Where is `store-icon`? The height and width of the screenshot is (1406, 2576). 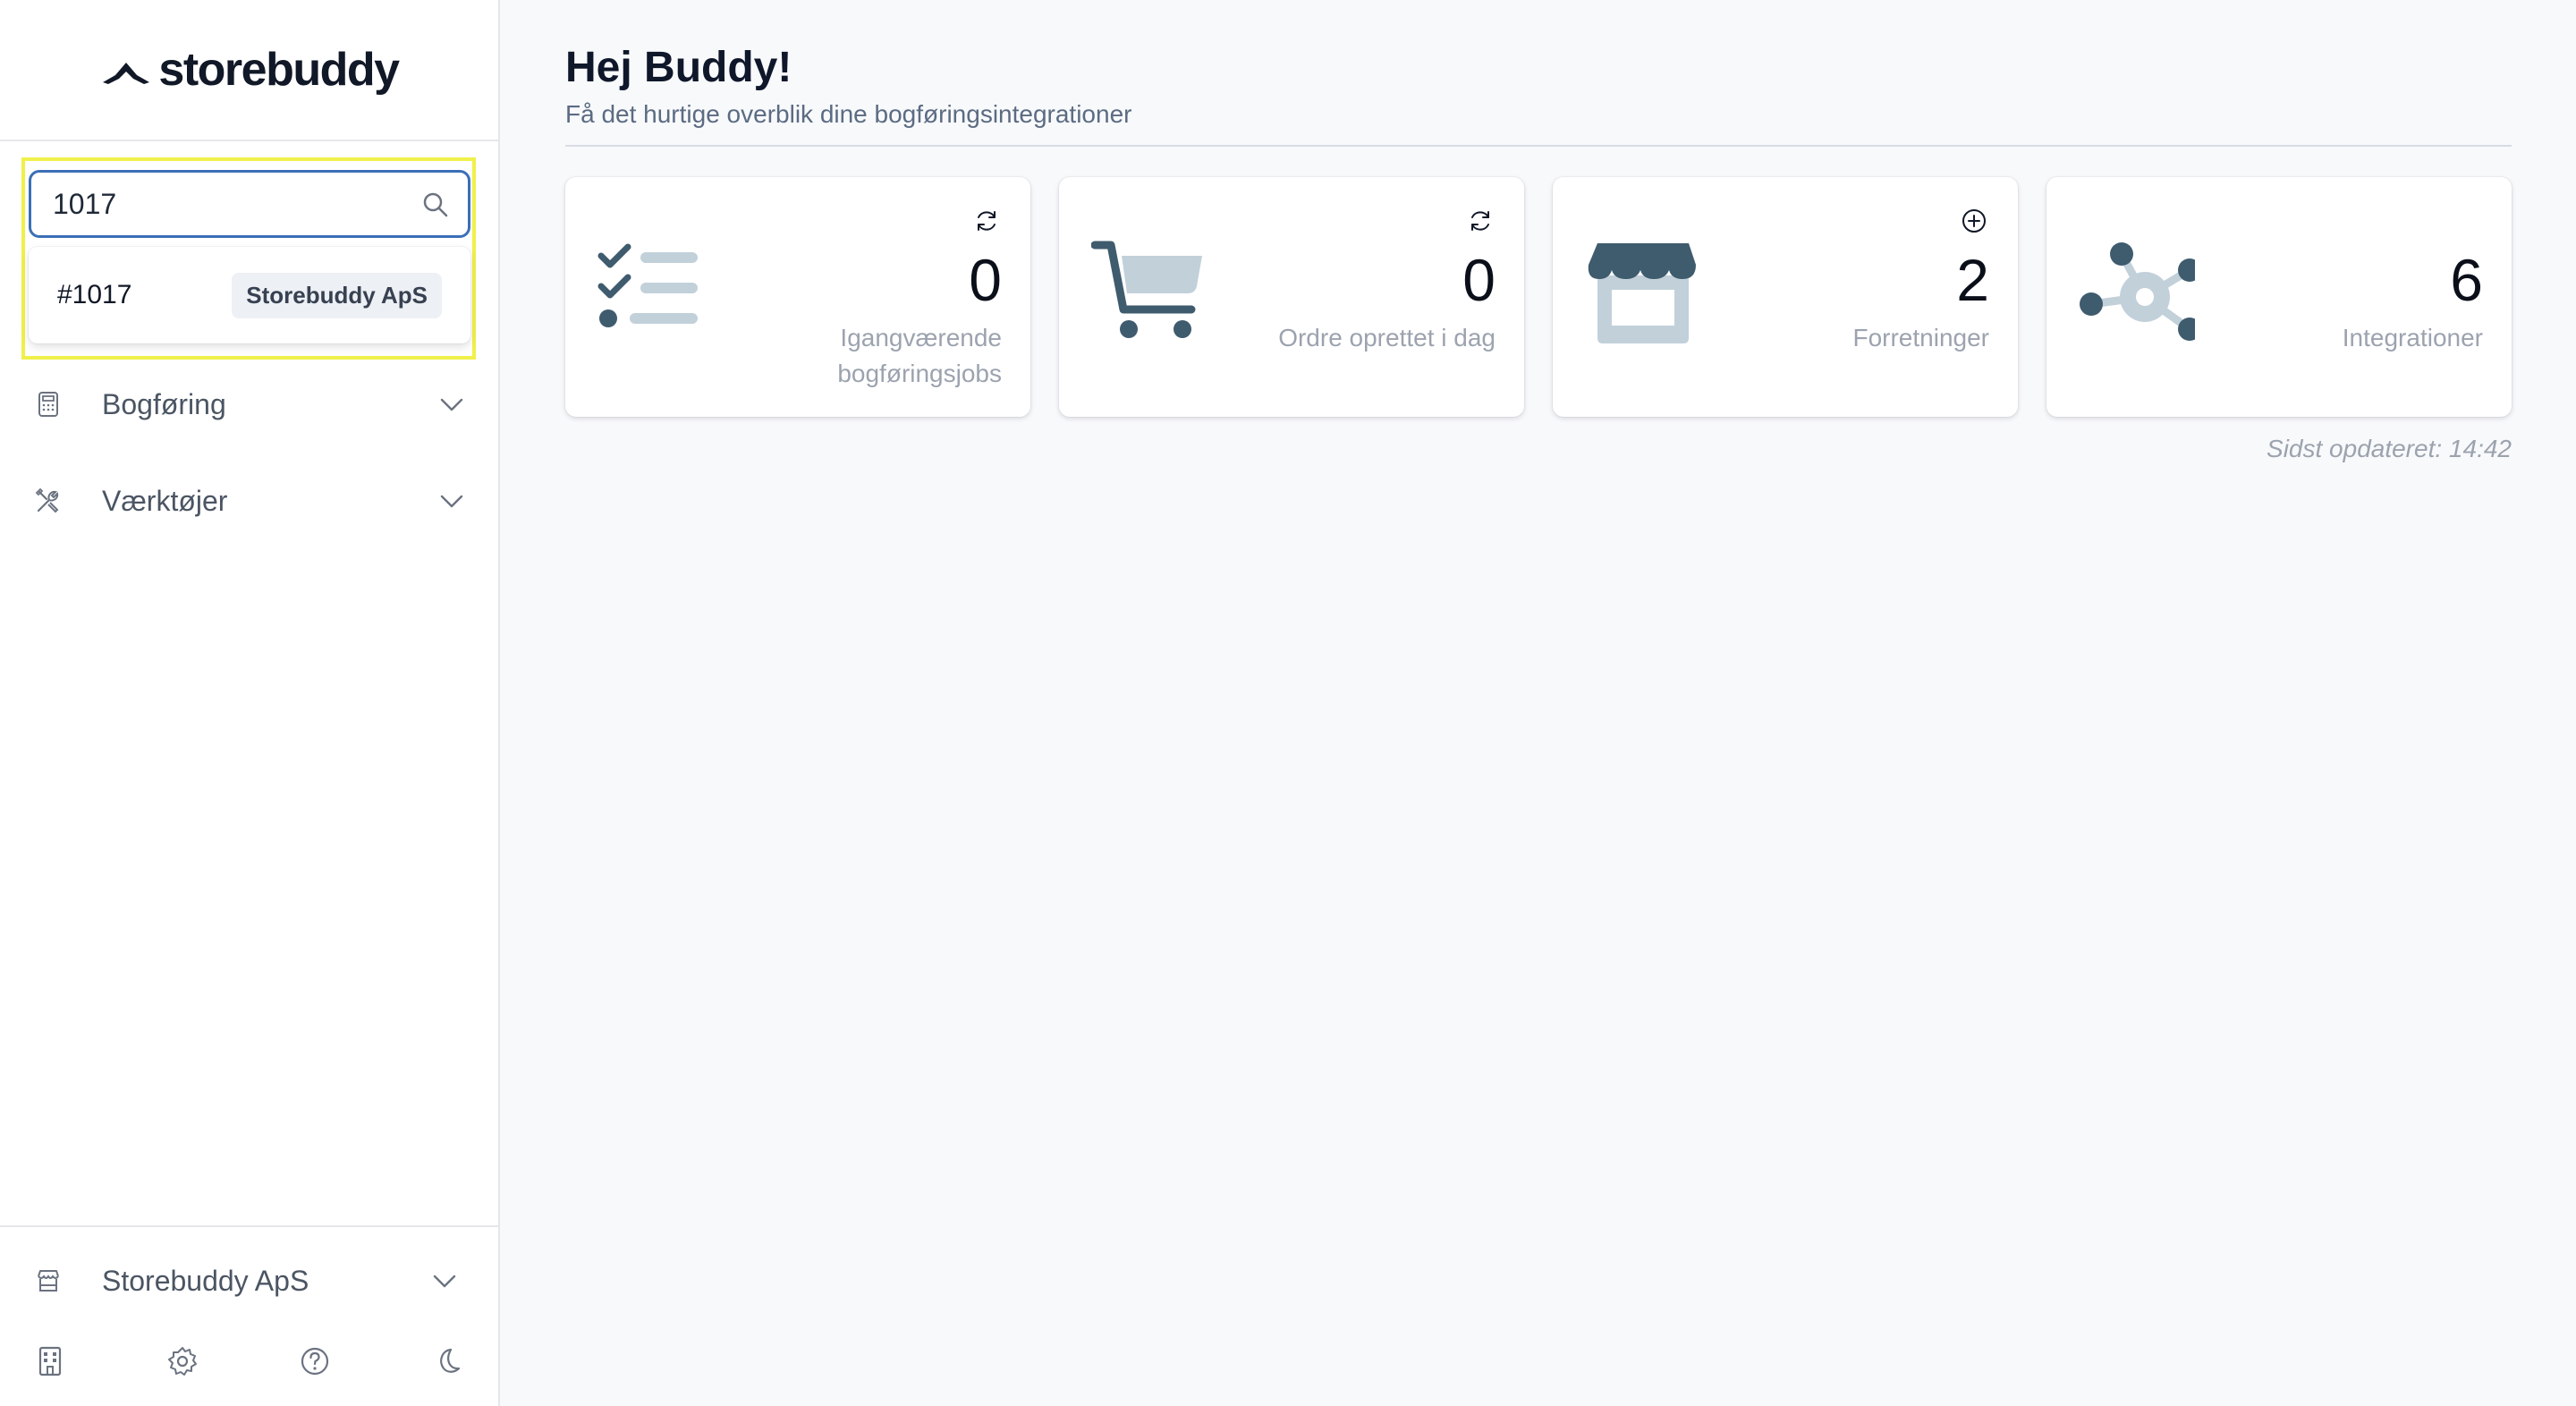 store-icon is located at coordinates (48, 1281).